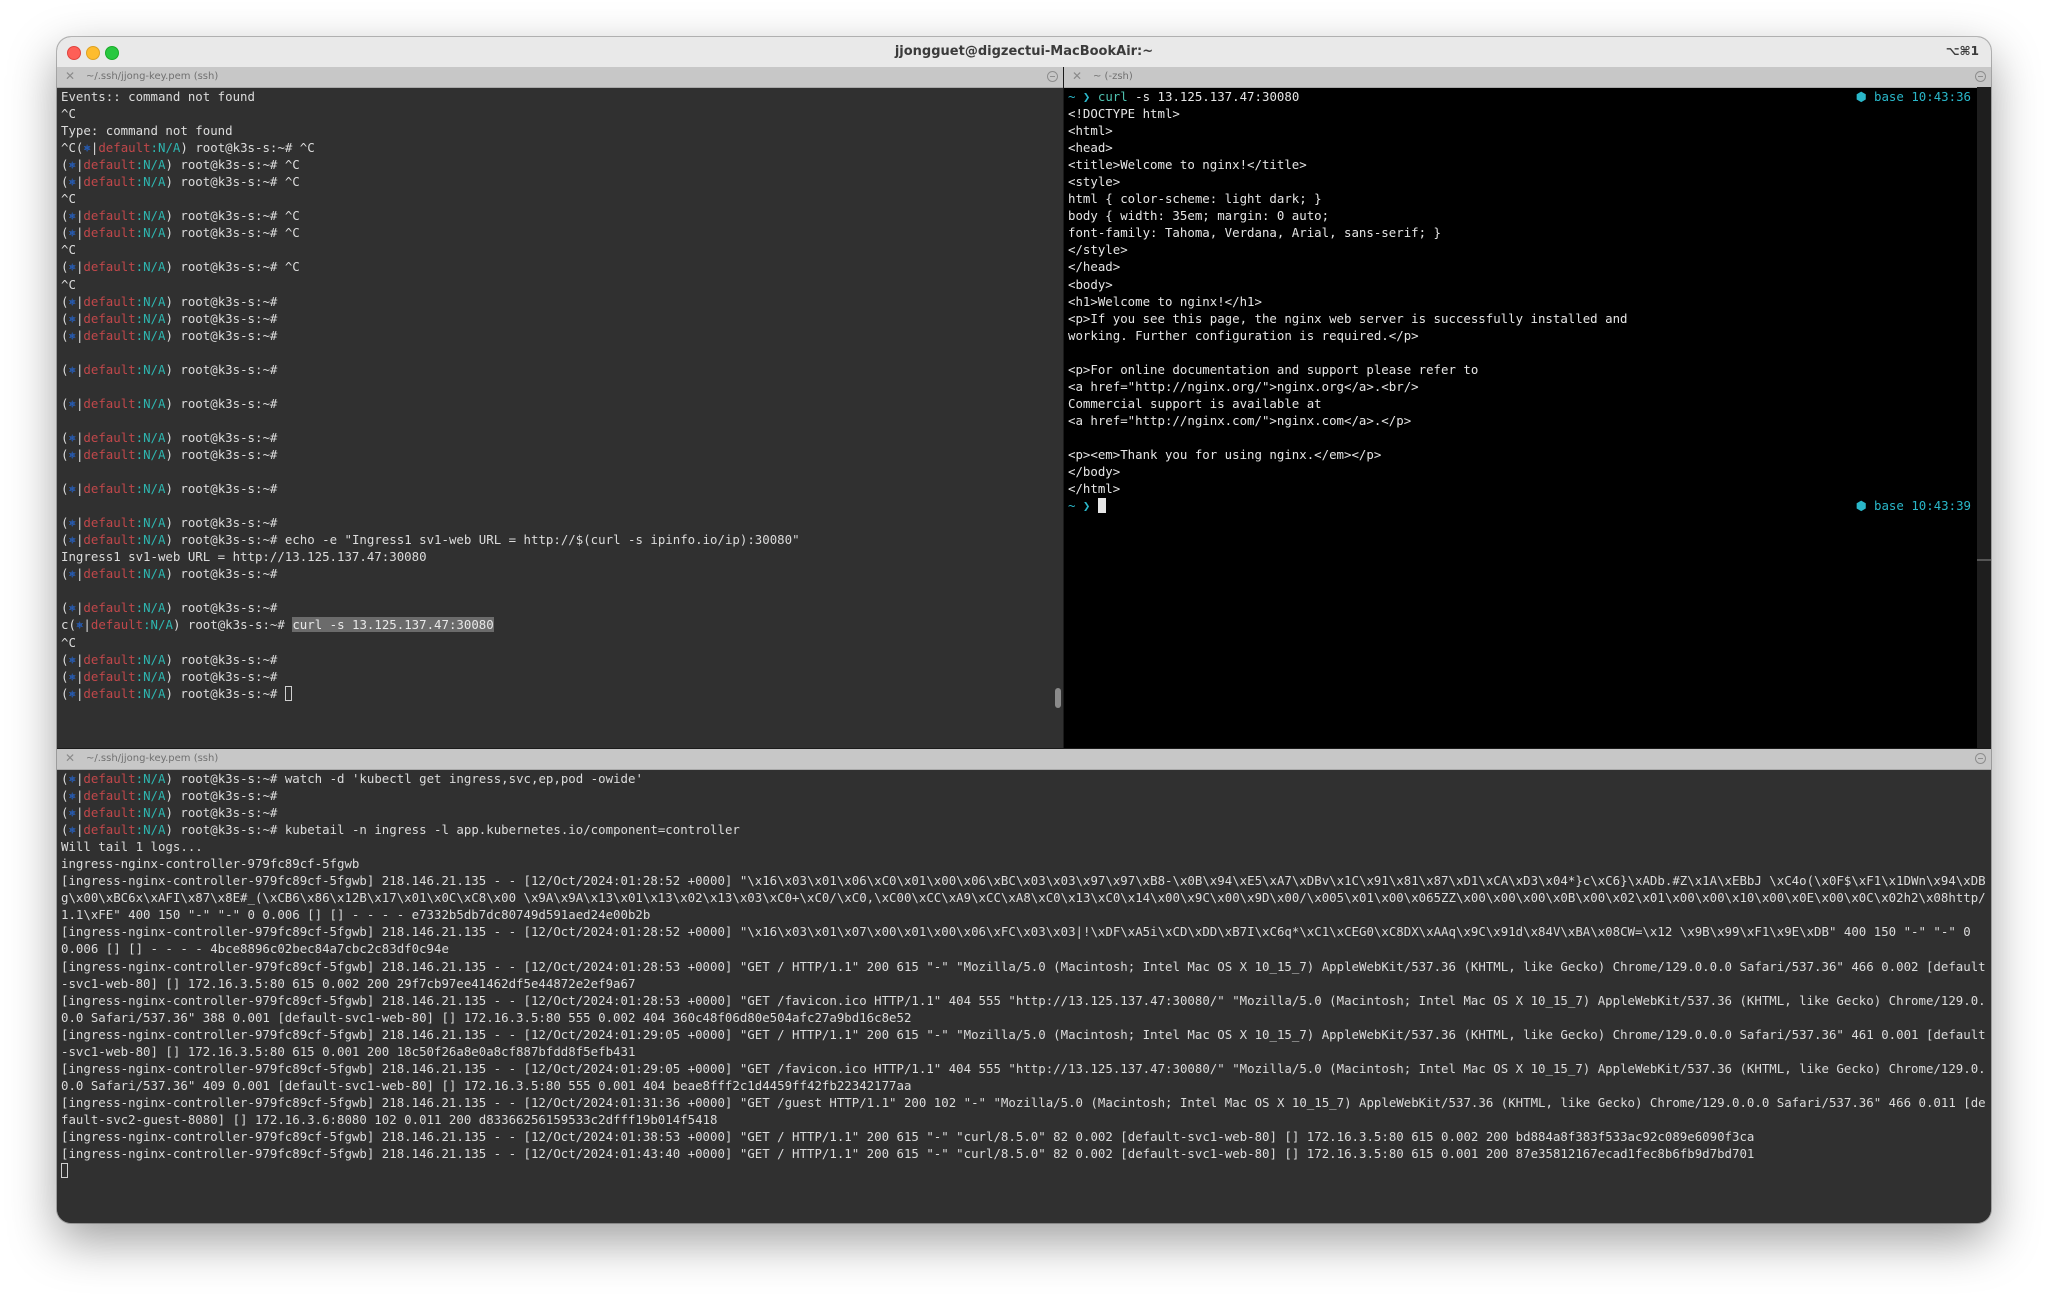  I want to click on terminal-line: (⎈|default:N/A) root@k3s-s:~# ^C, so click(560, 164).